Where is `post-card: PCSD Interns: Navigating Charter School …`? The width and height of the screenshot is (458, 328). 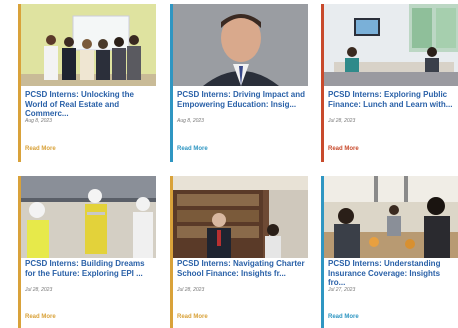
post-card: PCSD Interns: Navigating Charter School … is located at coordinates (239, 252).